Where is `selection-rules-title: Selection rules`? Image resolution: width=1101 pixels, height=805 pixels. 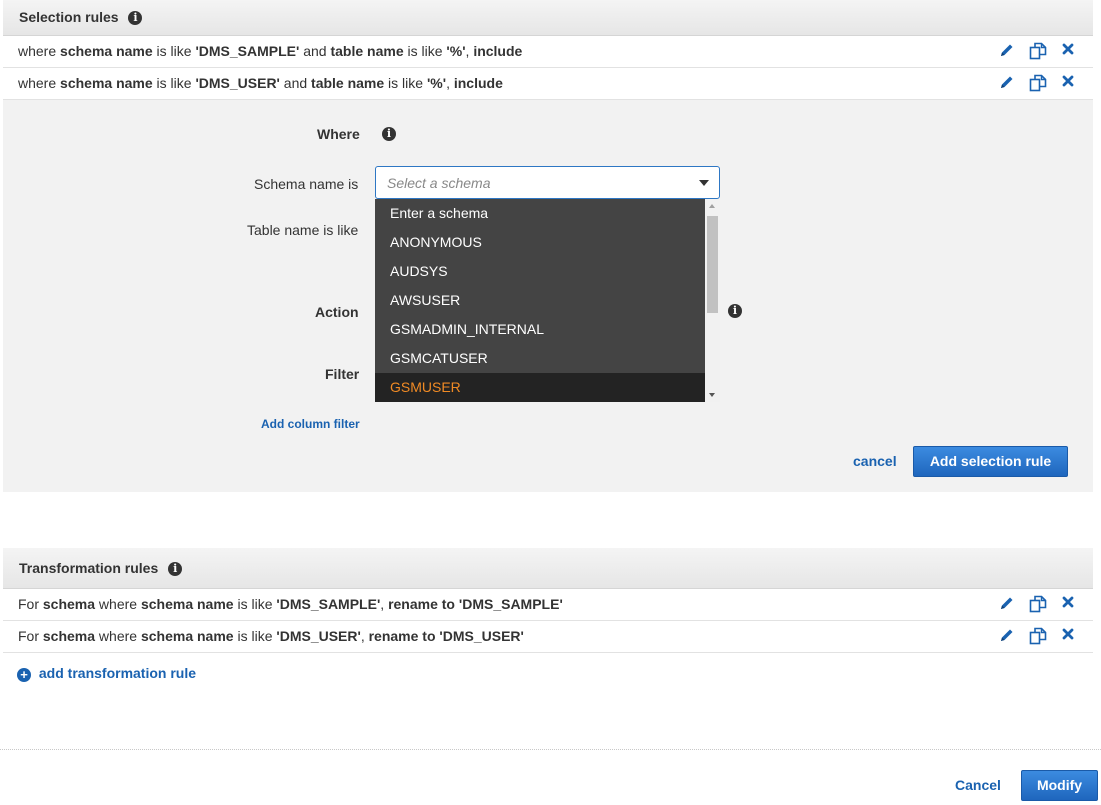 selection-rules-title: Selection rules is located at coordinates (69, 17).